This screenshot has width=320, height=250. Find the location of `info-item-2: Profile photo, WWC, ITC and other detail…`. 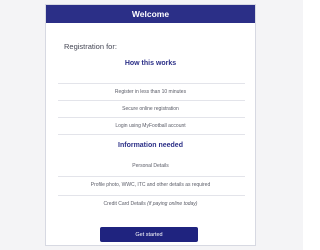

info-item-2: Profile photo, WWC, ITC and other detail… is located at coordinates (150, 185).